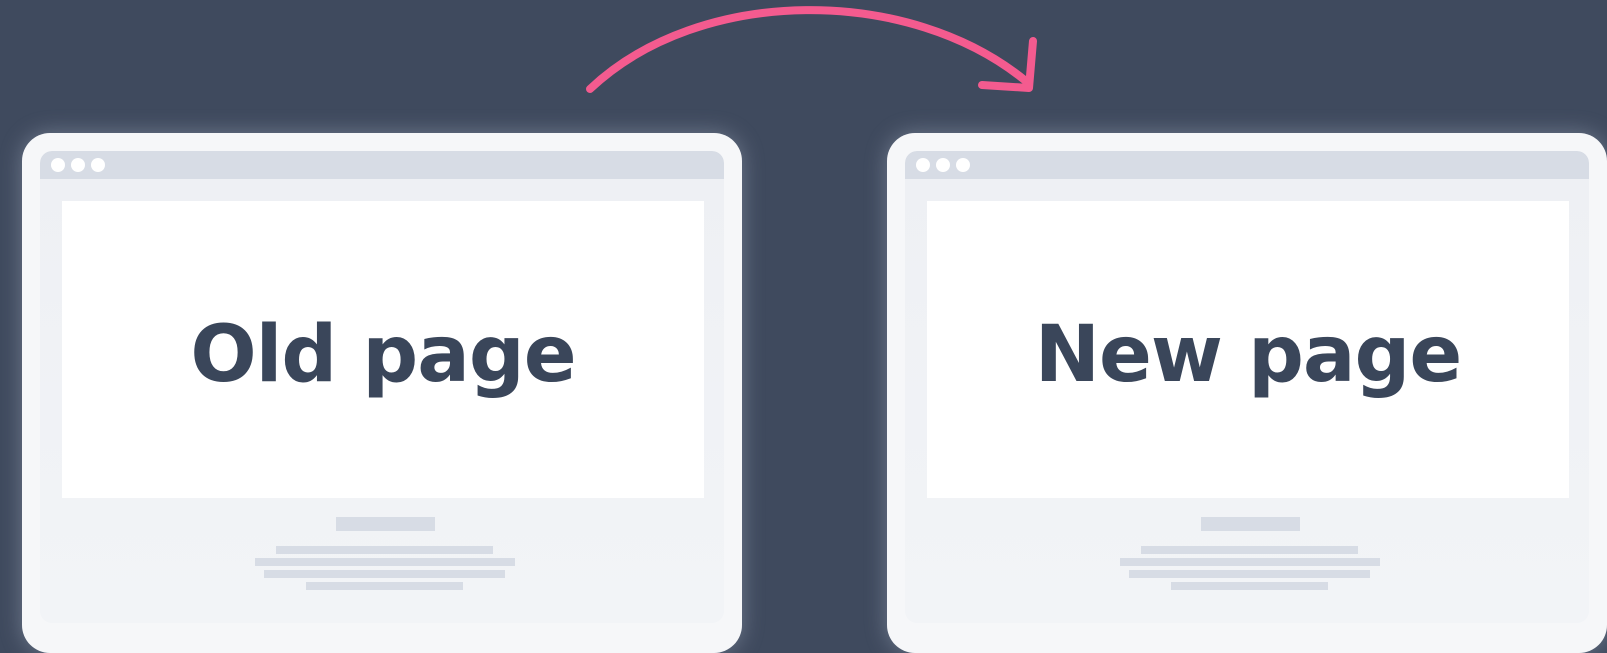  What do you see at coordinates (1007, 64) in the screenshot?
I see `redirect-arrow-head` at bounding box center [1007, 64].